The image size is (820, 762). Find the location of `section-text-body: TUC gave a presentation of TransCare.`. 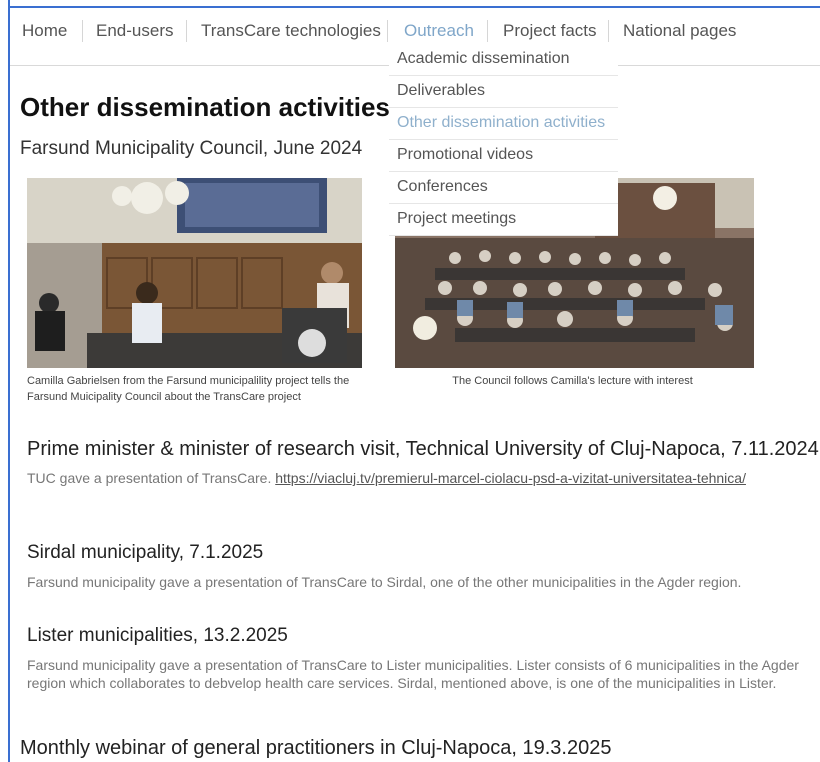

section-text-body: TUC gave a presentation of TransCare. is located at coordinates (149, 478).